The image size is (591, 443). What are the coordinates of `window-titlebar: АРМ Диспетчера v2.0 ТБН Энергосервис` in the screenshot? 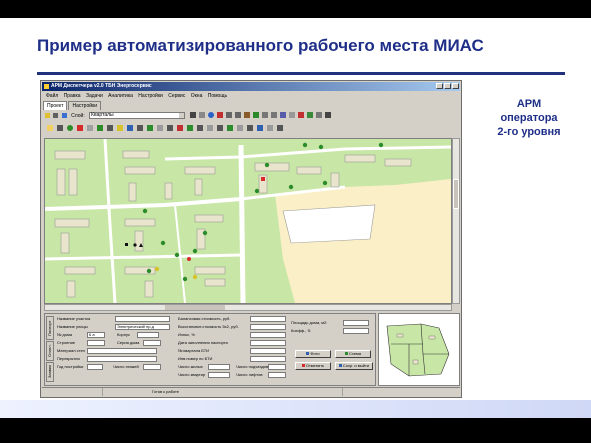 It's located at (251, 86).